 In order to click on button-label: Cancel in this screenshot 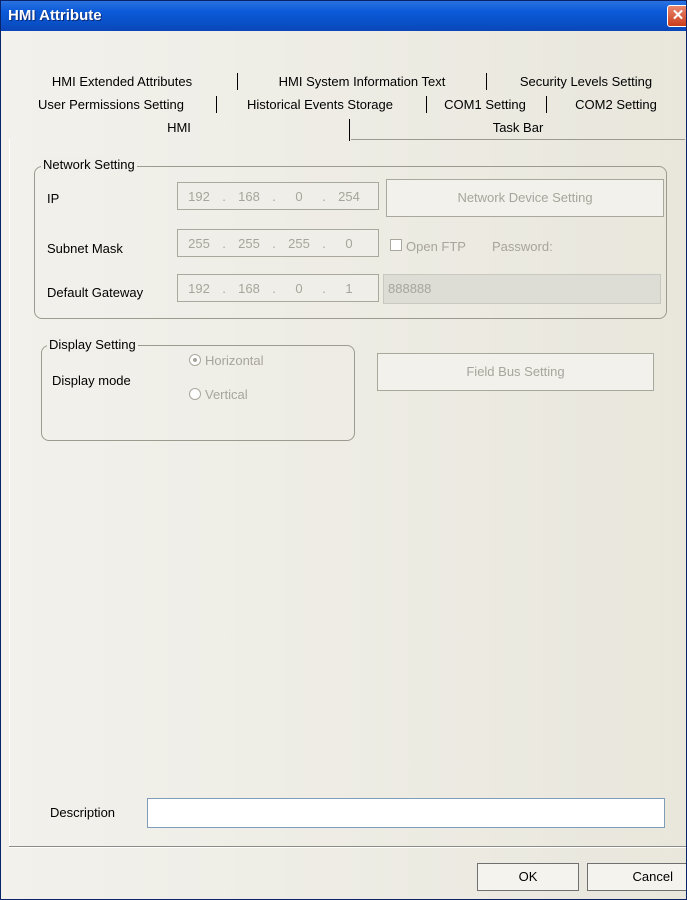, I will do `click(652, 876)`.